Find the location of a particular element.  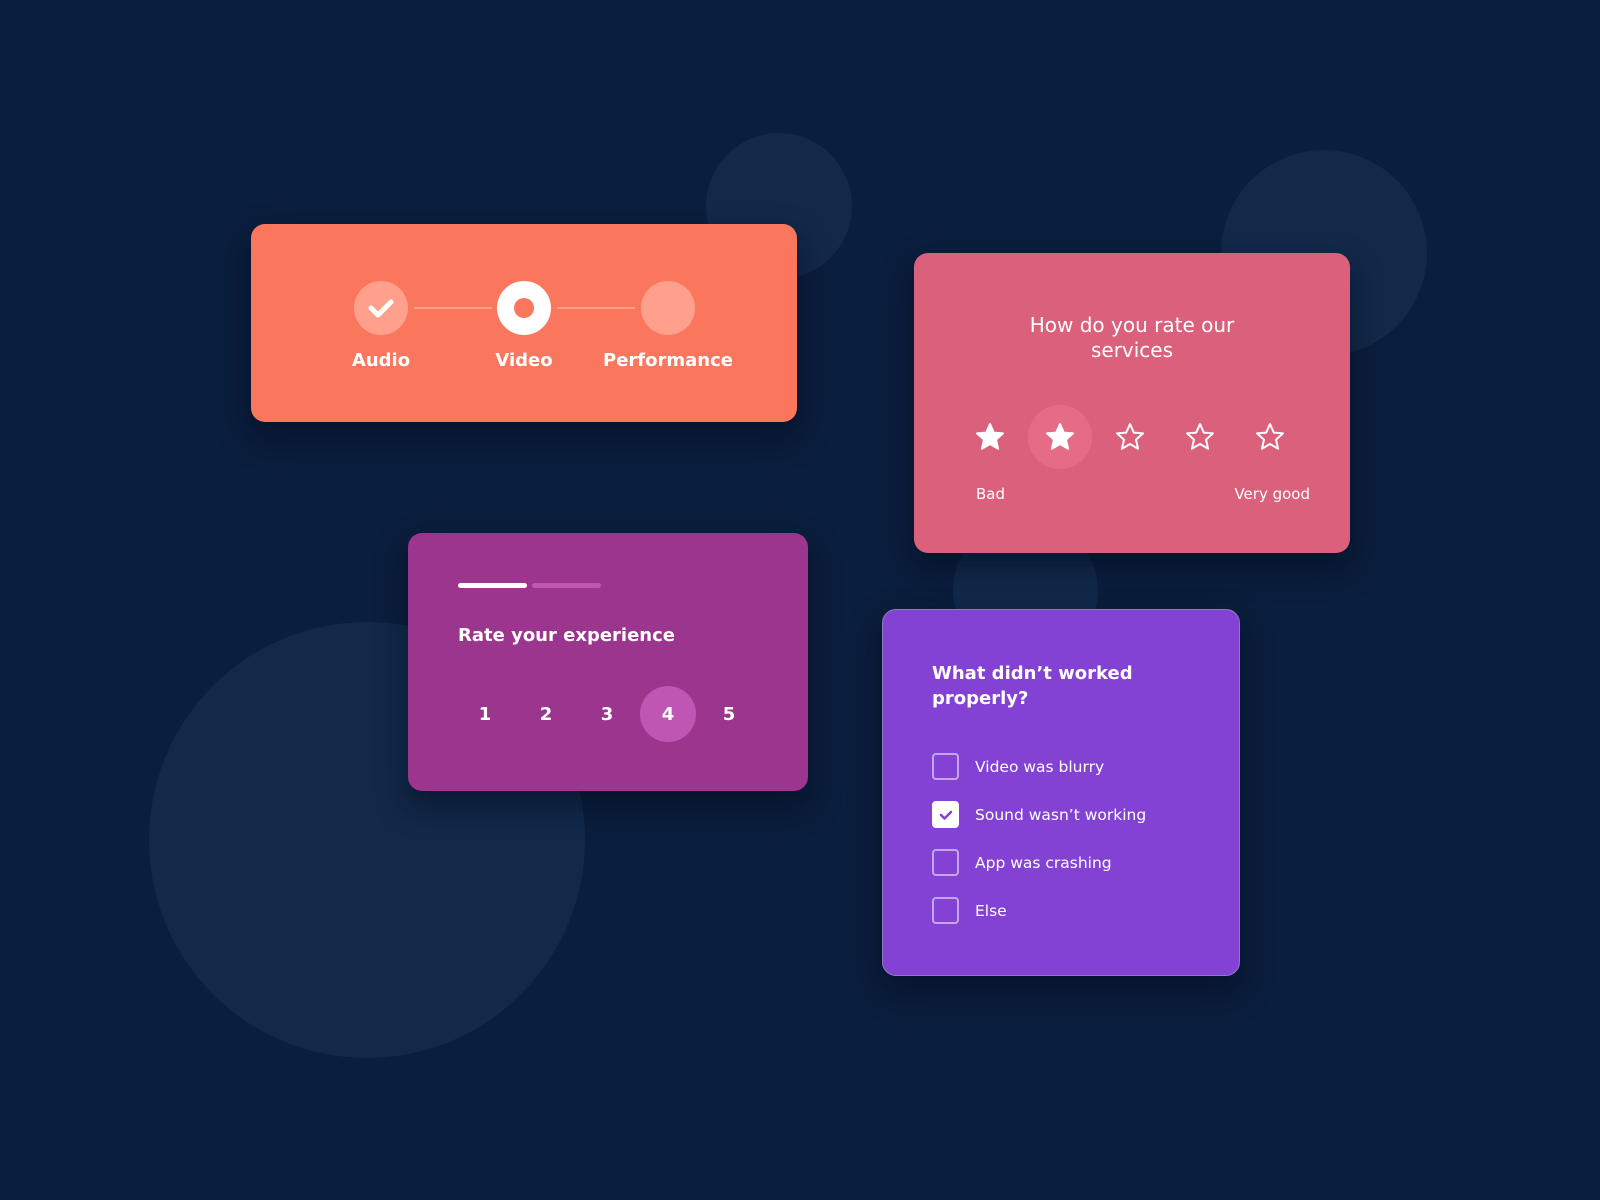

step-label-audio: Audio is located at coordinates (381, 360).